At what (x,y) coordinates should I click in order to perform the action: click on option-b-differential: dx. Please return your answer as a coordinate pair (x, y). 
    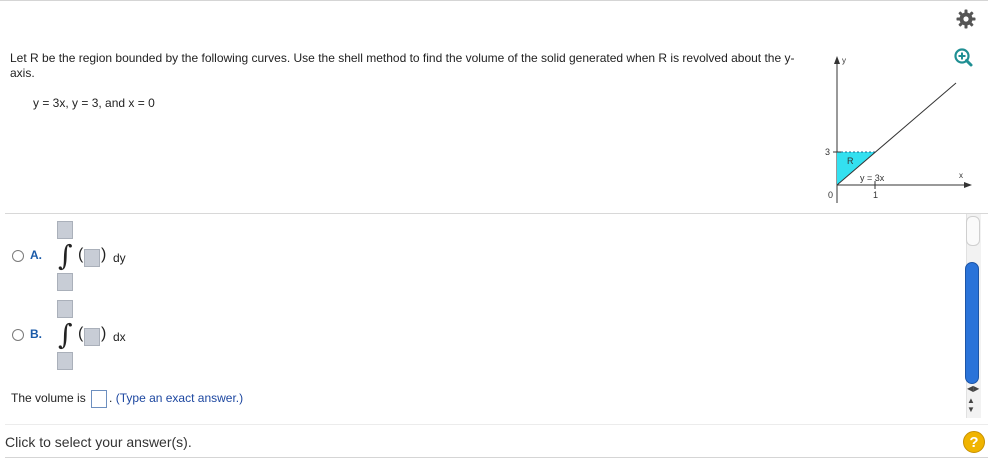
    Looking at the image, I should click on (119, 337).